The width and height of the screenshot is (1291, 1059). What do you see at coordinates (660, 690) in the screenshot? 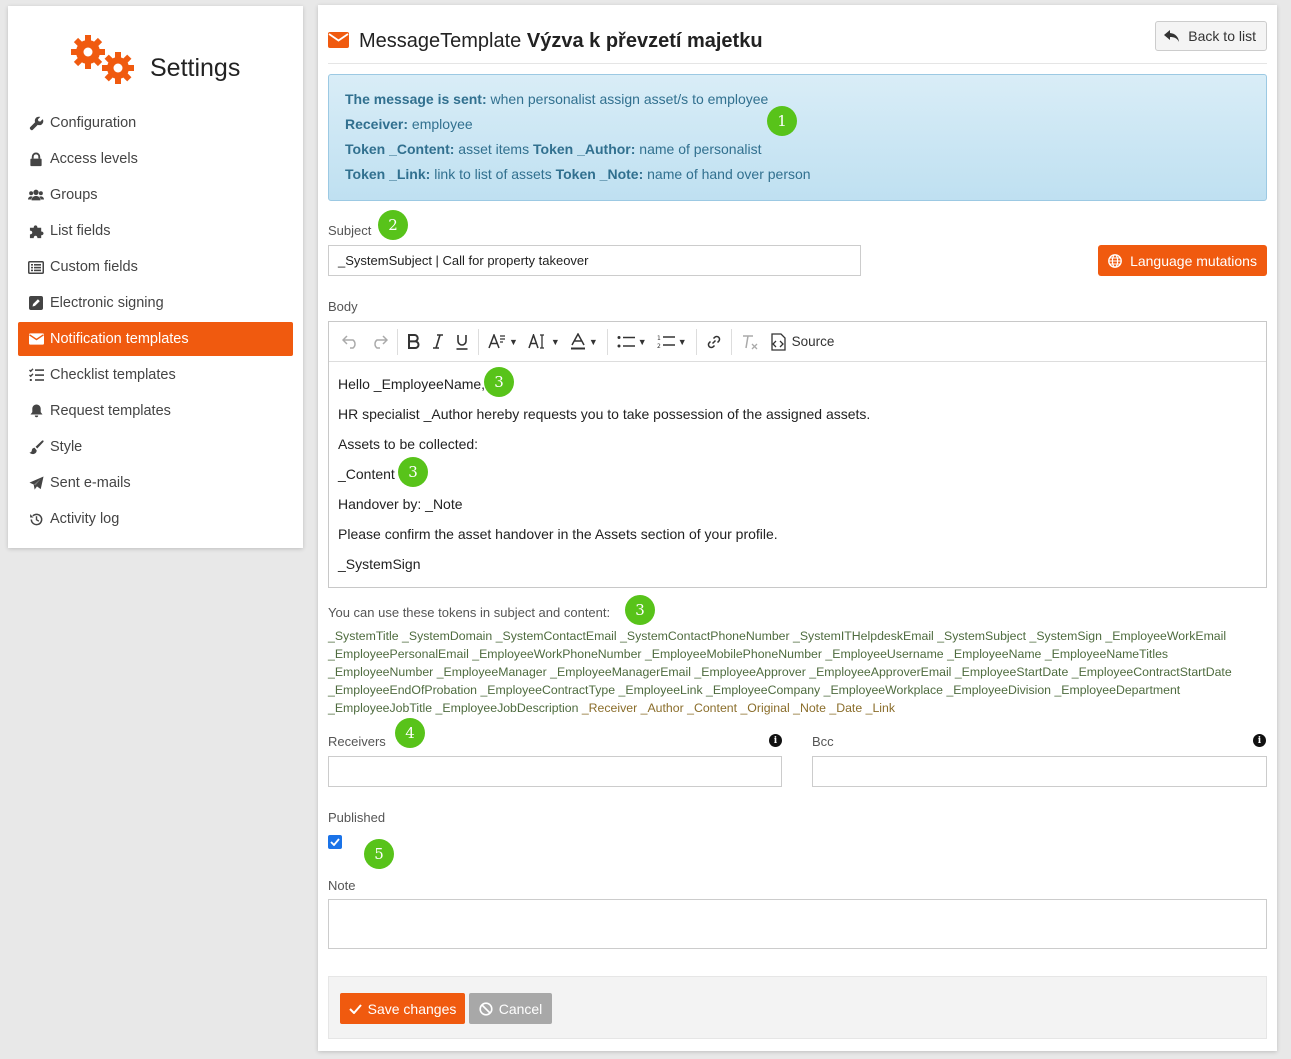
I see `token: _EmployeeLink` at bounding box center [660, 690].